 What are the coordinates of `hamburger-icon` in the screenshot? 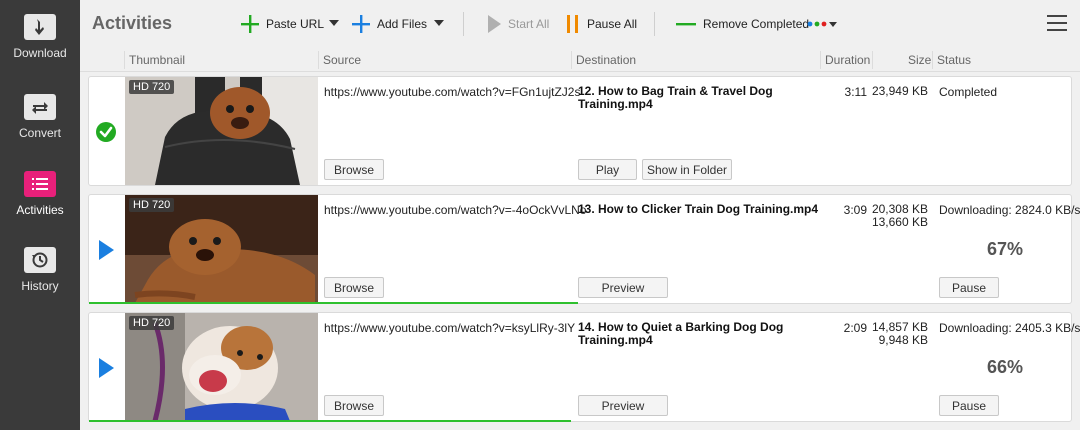 It's located at (1057, 23).